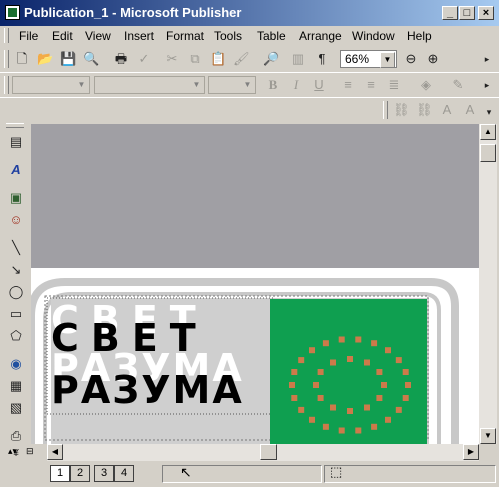 This screenshot has width=499, height=487. What do you see at coordinates (488, 436) in the screenshot?
I see `scroll-down-icon: ▼` at bounding box center [488, 436].